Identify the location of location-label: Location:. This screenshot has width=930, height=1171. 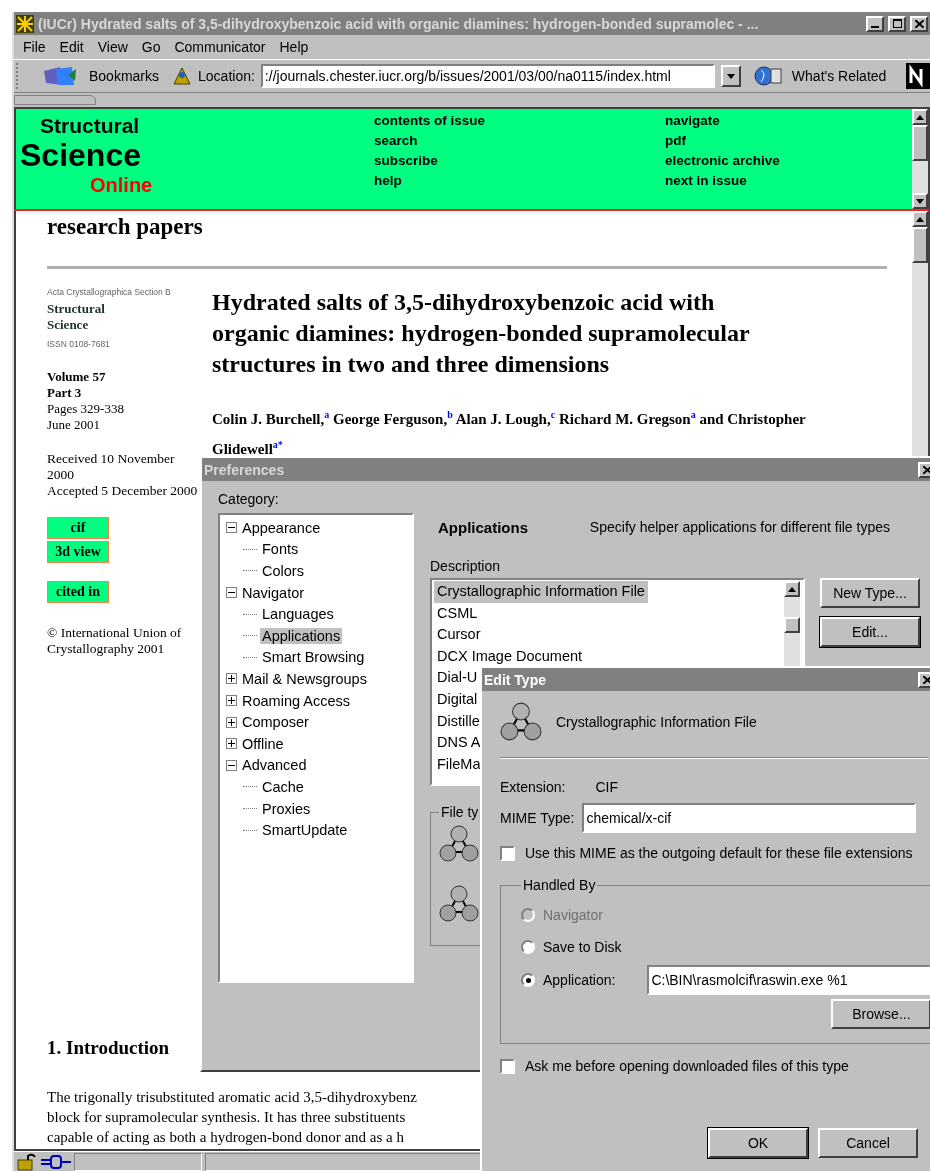
(226, 76).